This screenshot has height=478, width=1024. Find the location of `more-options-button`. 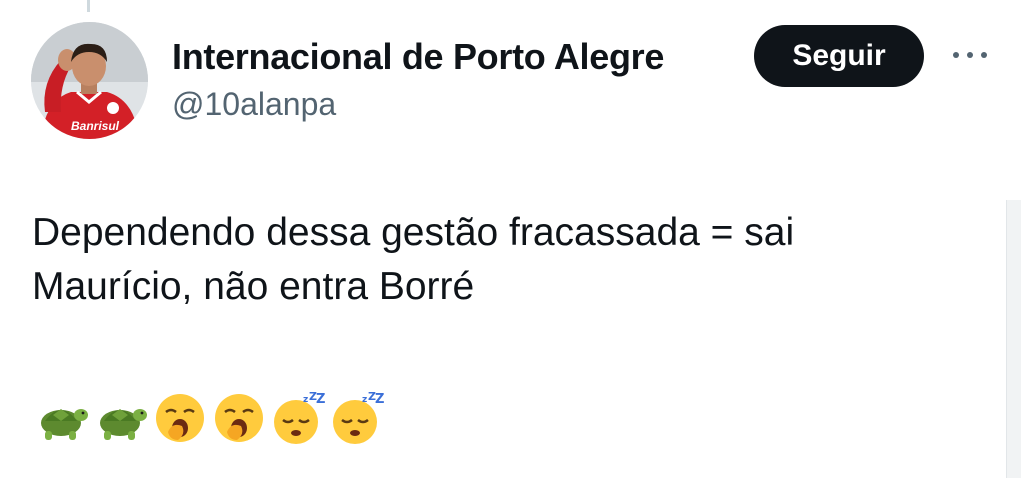

more-options-button is located at coordinates (970, 55).